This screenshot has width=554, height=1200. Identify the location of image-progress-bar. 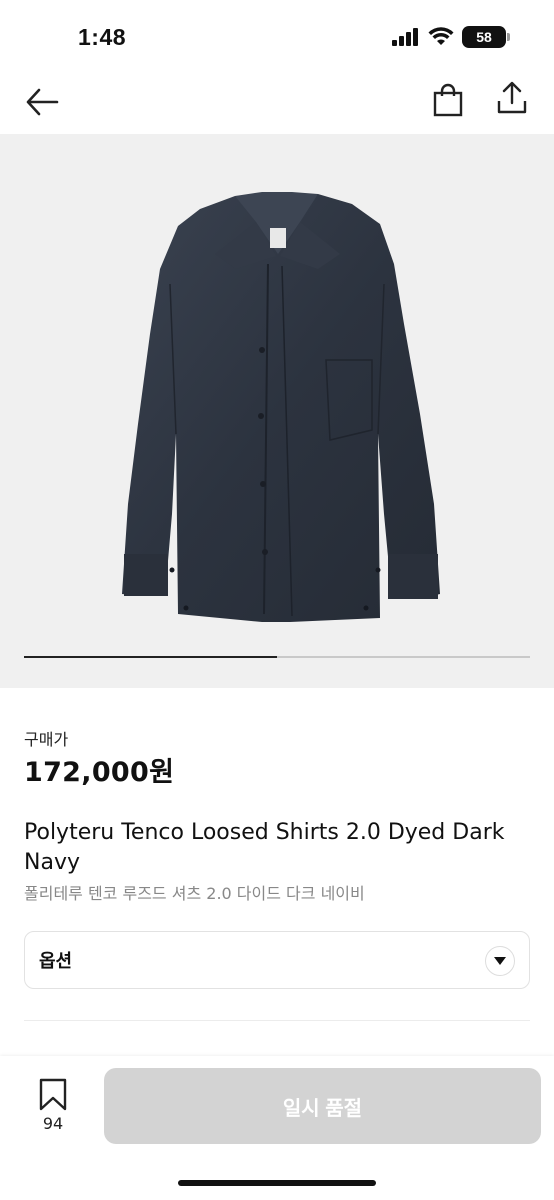
(277, 657).